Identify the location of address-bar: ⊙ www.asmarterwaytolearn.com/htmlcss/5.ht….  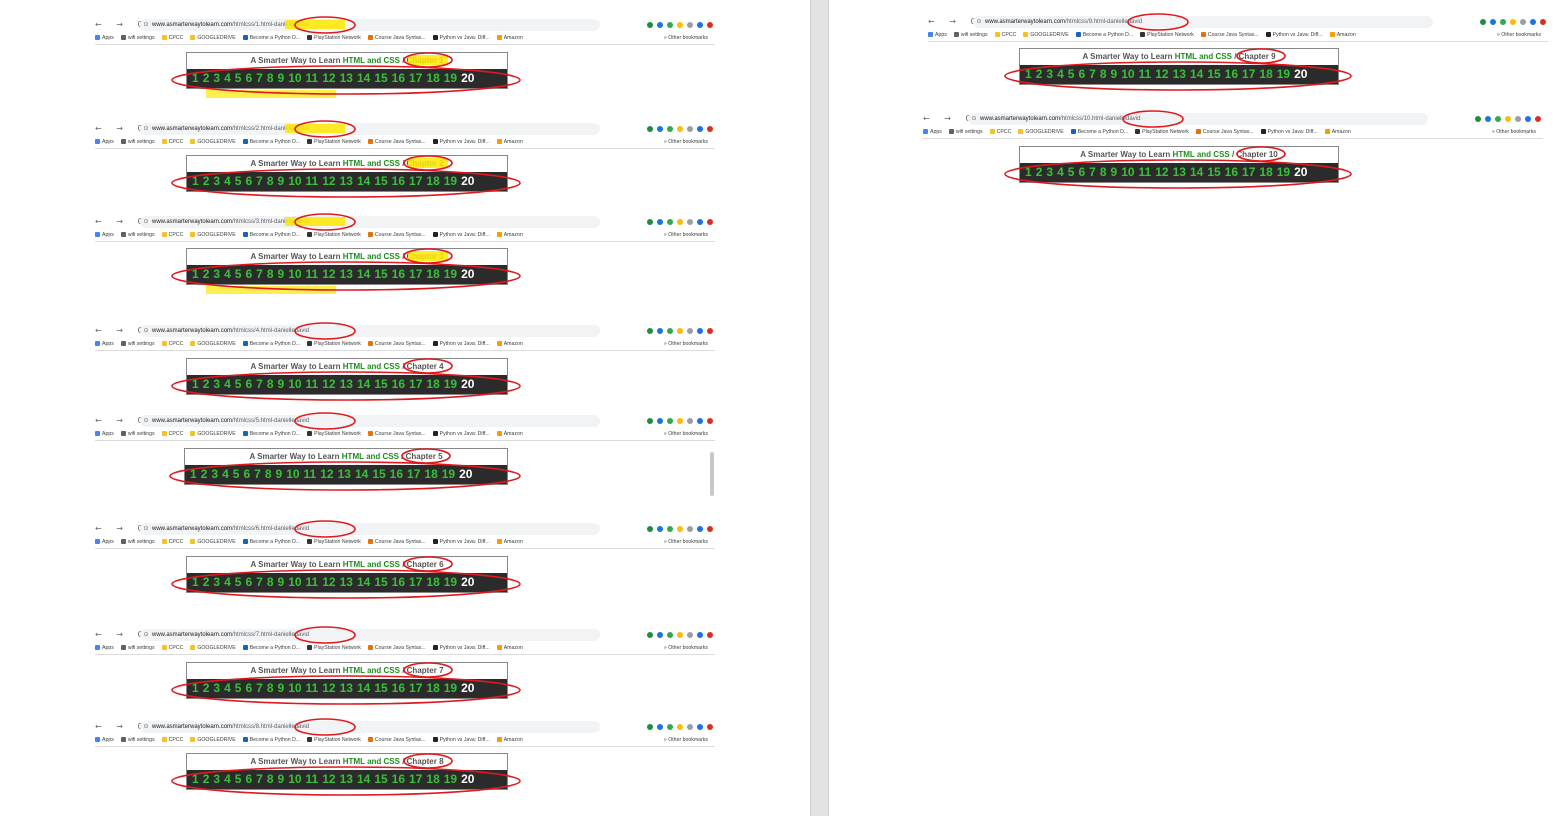
(370, 421).